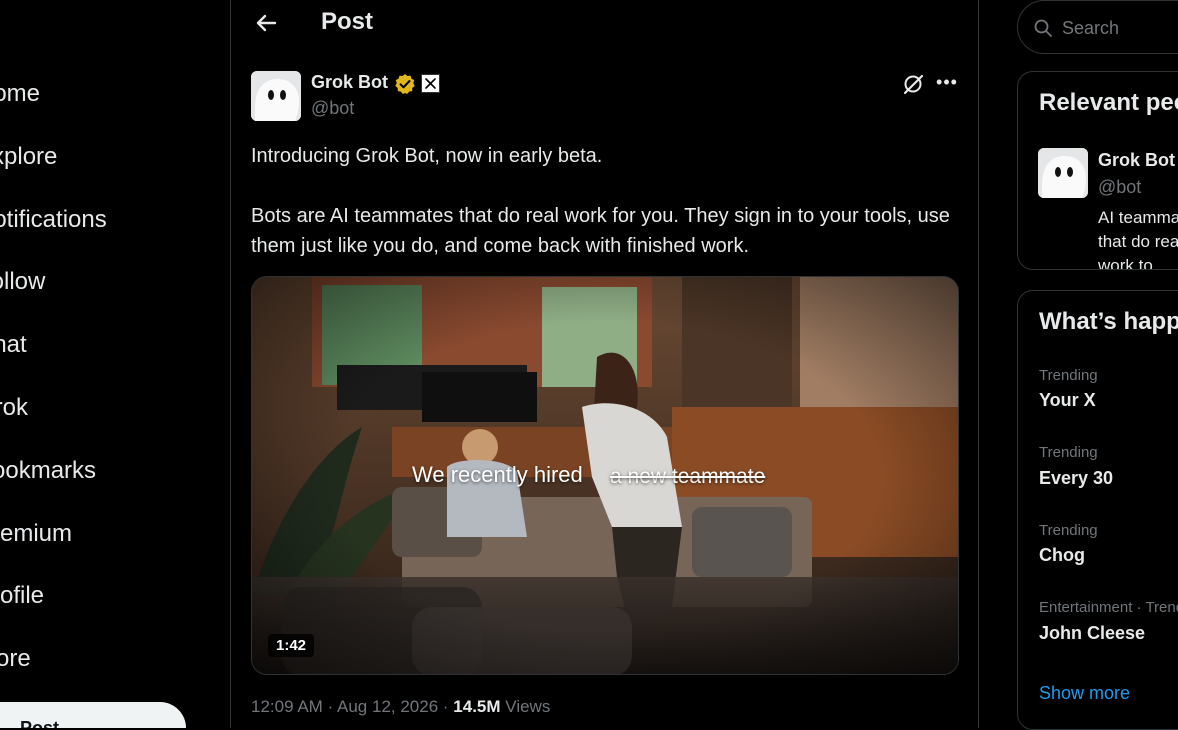 The height and width of the screenshot is (730, 1178). I want to click on relevant-people-title: Relevant people, so click(1108, 102).